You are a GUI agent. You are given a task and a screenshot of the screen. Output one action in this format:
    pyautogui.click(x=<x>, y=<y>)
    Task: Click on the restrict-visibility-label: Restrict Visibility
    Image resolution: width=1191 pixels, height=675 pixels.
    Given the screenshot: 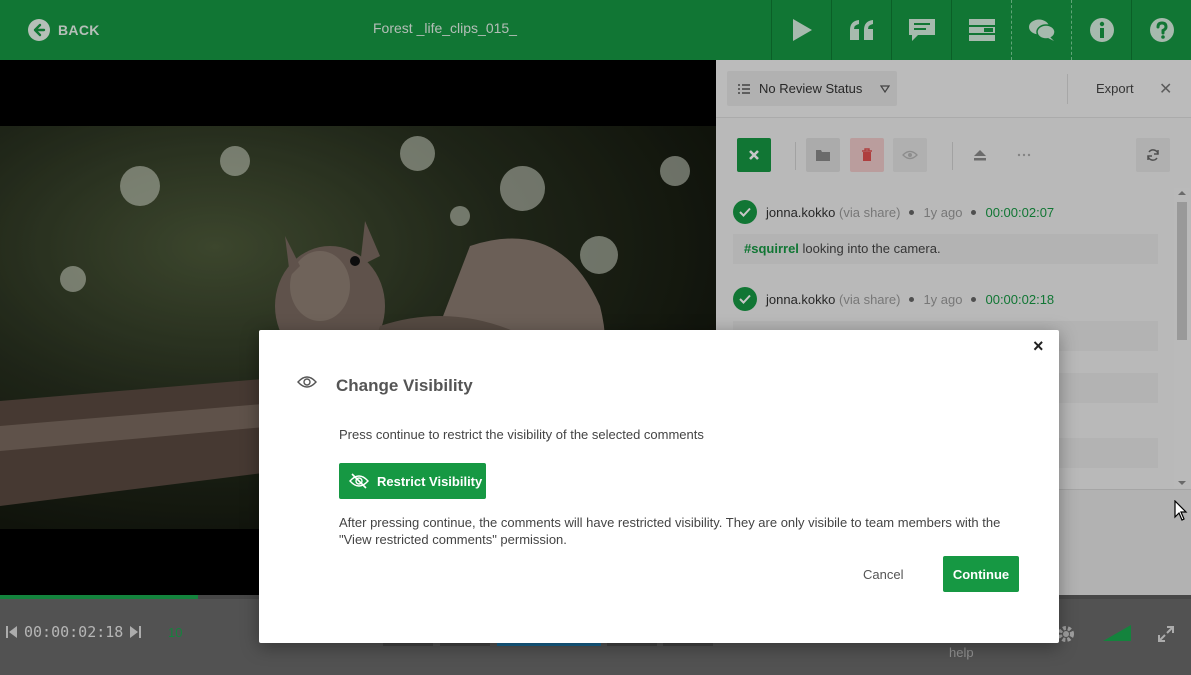 What is the action you would take?
    pyautogui.click(x=430, y=481)
    